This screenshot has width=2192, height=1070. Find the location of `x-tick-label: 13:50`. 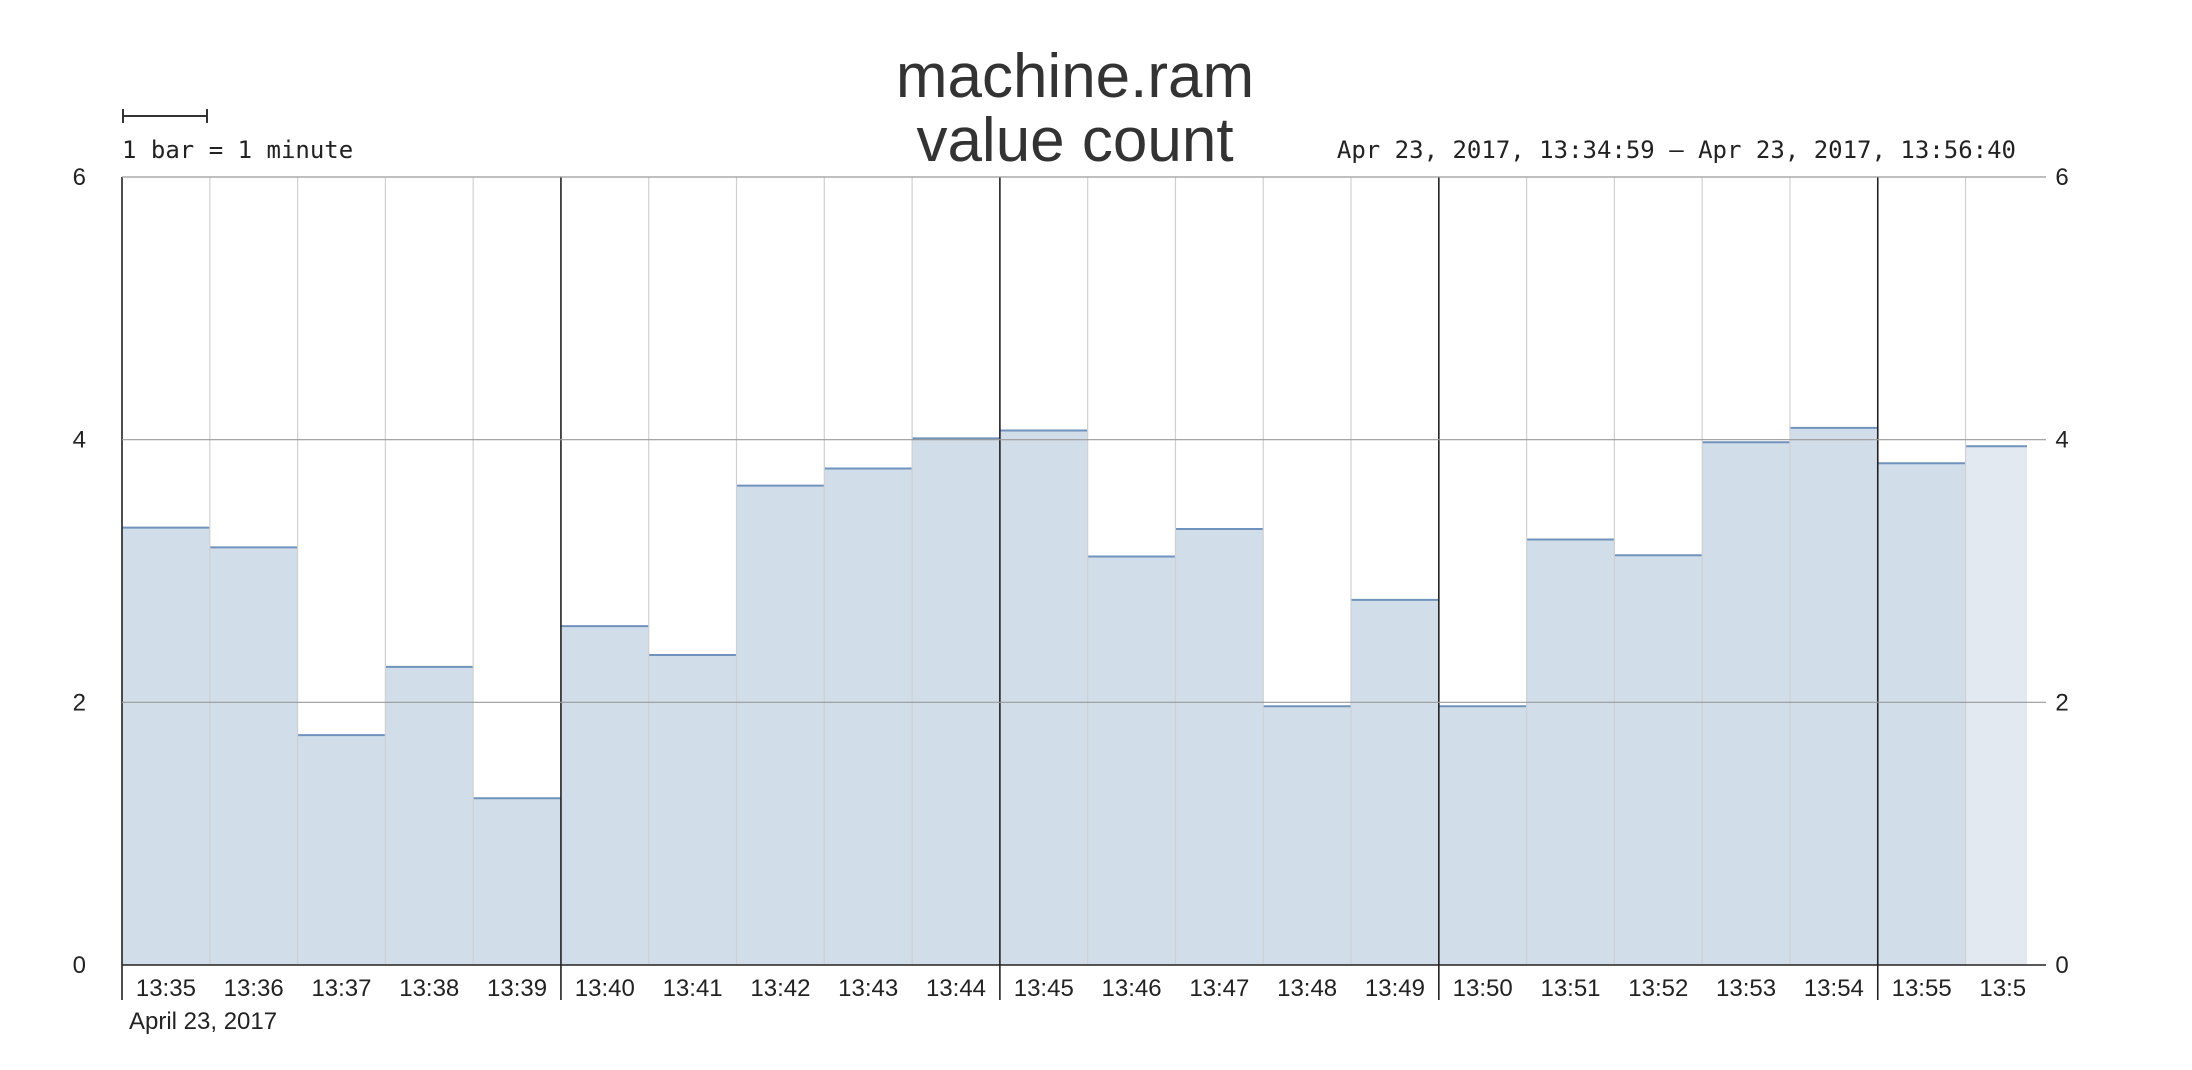

x-tick-label: 13:50 is located at coordinates (1483, 988).